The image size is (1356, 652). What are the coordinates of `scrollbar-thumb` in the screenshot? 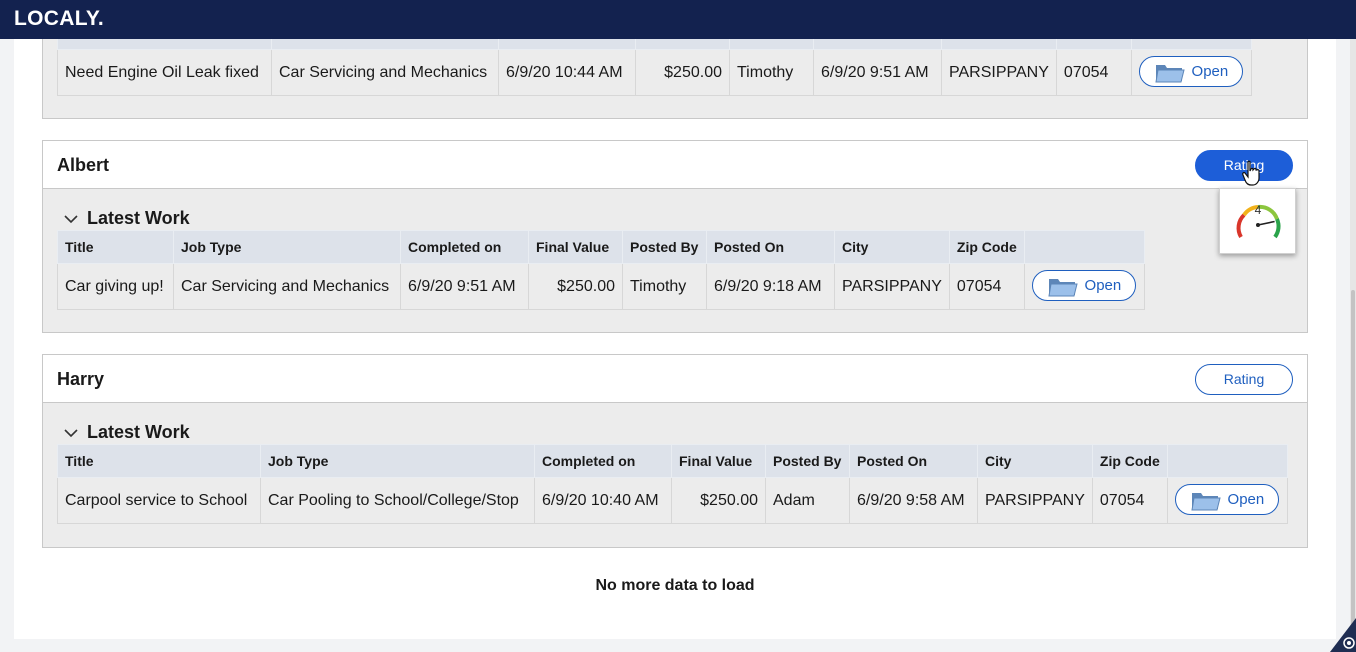 It's located at (1353, 460).